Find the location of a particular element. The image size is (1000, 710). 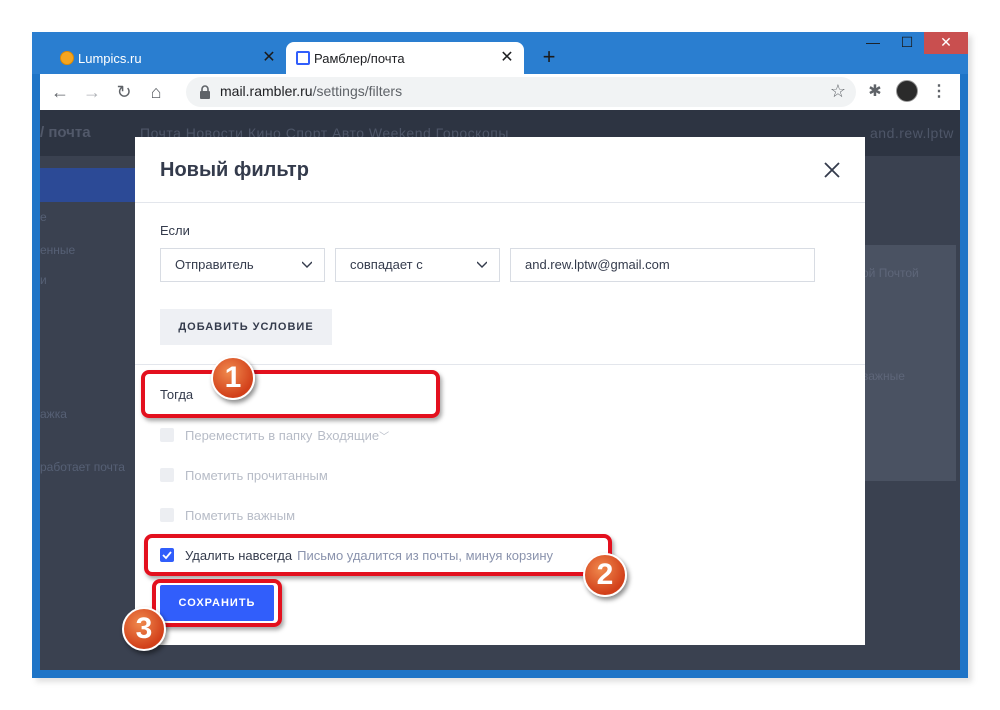

dialog-title: Новый фильтр is located at coordinates (234, 170).